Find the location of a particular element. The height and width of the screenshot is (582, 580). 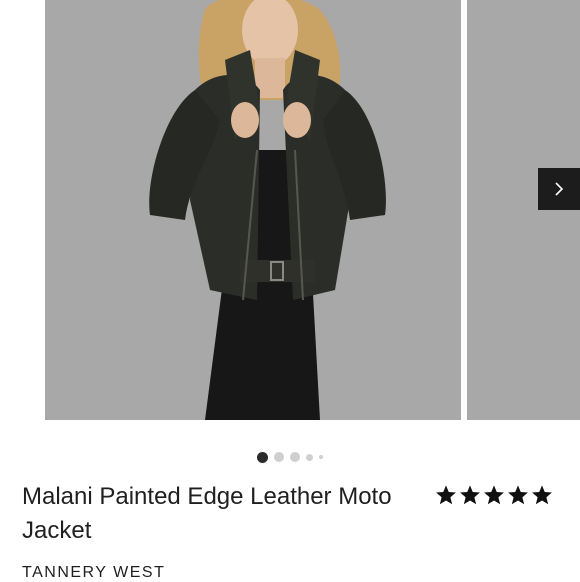

chevron-right-icon is located at coordinates (559, 189).